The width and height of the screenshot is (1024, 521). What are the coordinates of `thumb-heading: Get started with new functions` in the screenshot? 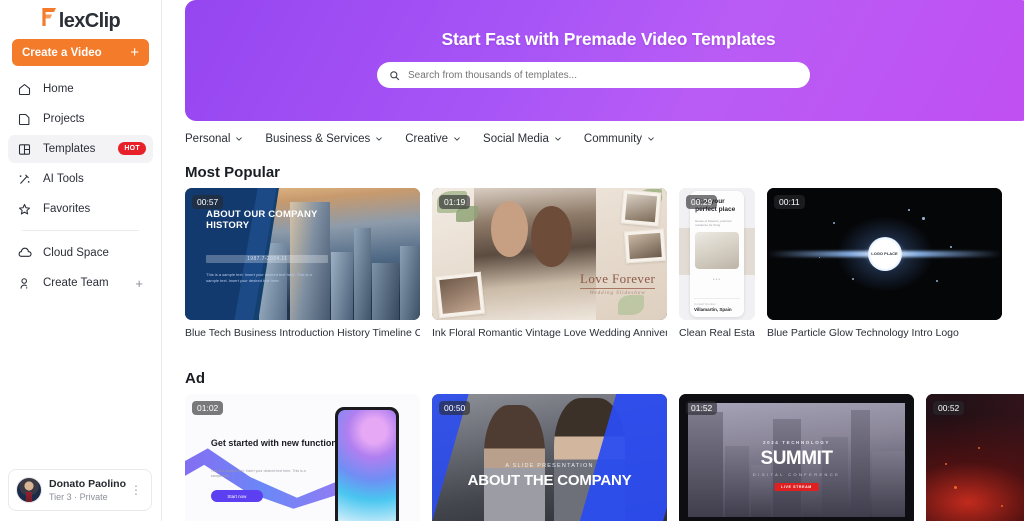 It's located at (276, 442).